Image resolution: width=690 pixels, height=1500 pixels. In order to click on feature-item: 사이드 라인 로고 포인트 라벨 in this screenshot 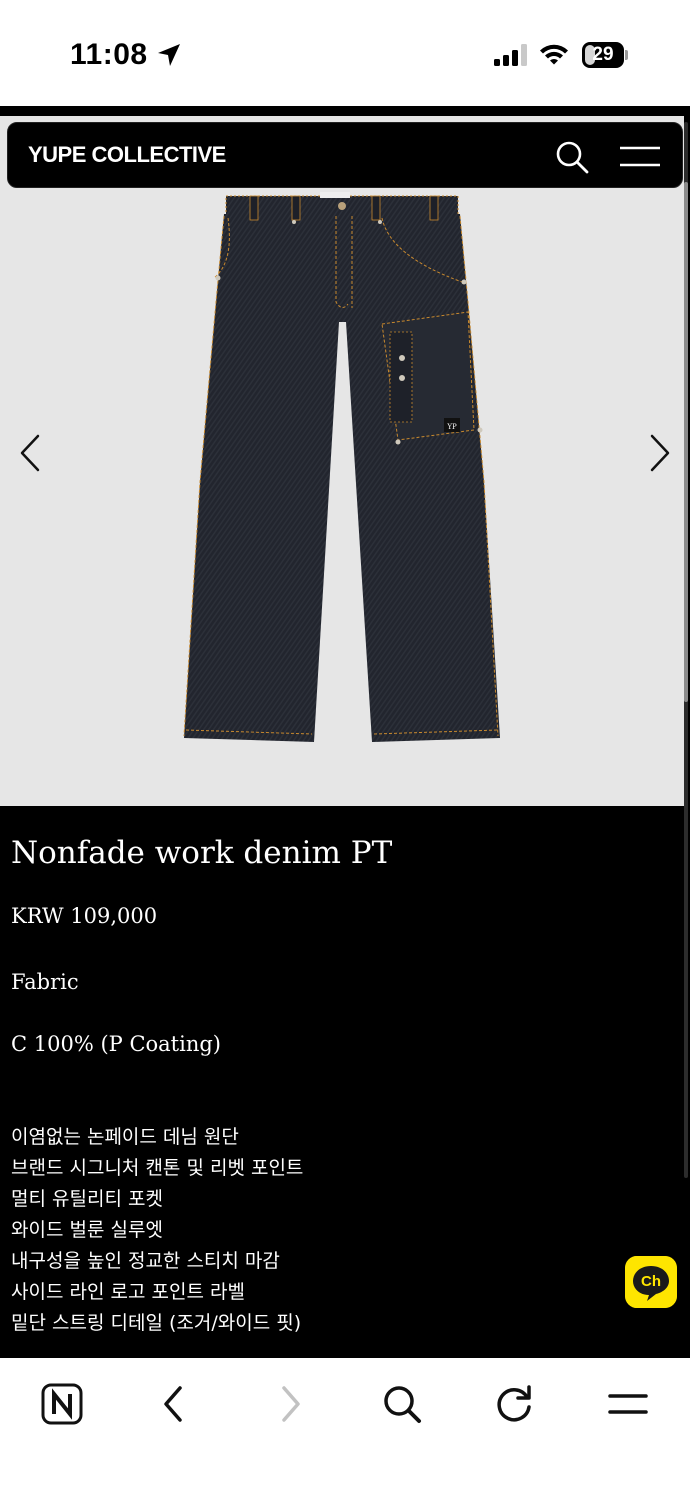, I will do `click(128, 1292)`.